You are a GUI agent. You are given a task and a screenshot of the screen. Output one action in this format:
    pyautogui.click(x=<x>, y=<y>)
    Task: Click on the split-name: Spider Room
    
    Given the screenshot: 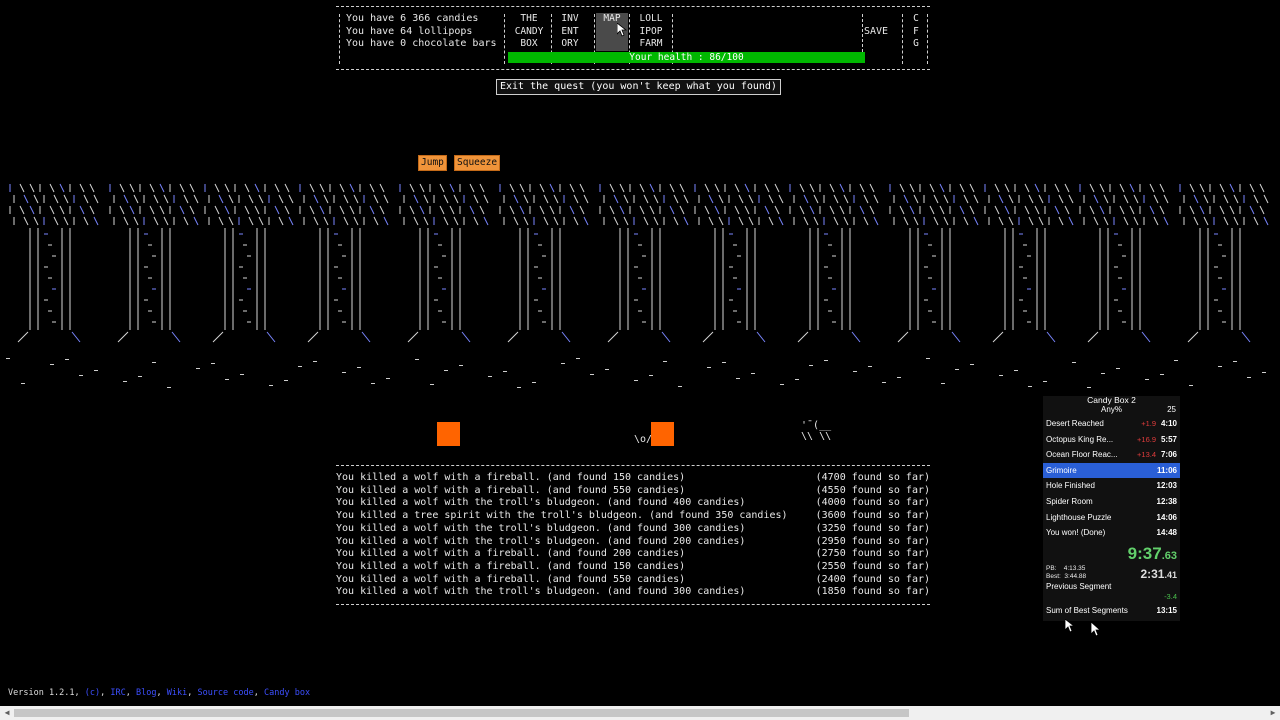 What is the action you would take?
    pyautogui.click(x=1069, y=501)
    